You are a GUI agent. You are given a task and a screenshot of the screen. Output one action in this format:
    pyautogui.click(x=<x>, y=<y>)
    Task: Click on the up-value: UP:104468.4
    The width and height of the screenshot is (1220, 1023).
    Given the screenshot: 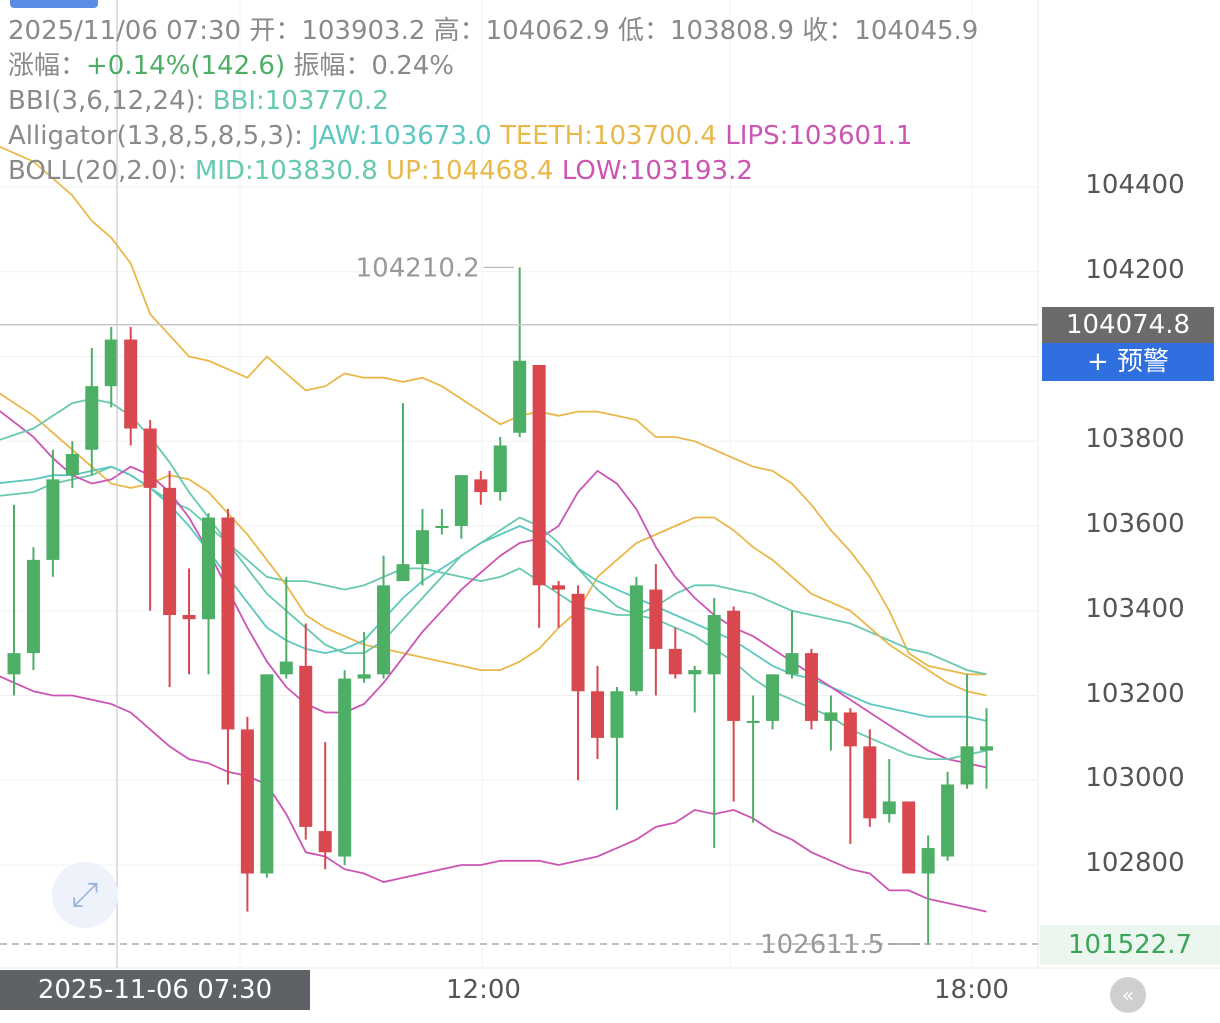 What is the action you would take?
    pyautogui.click(x=470, y=171)
    